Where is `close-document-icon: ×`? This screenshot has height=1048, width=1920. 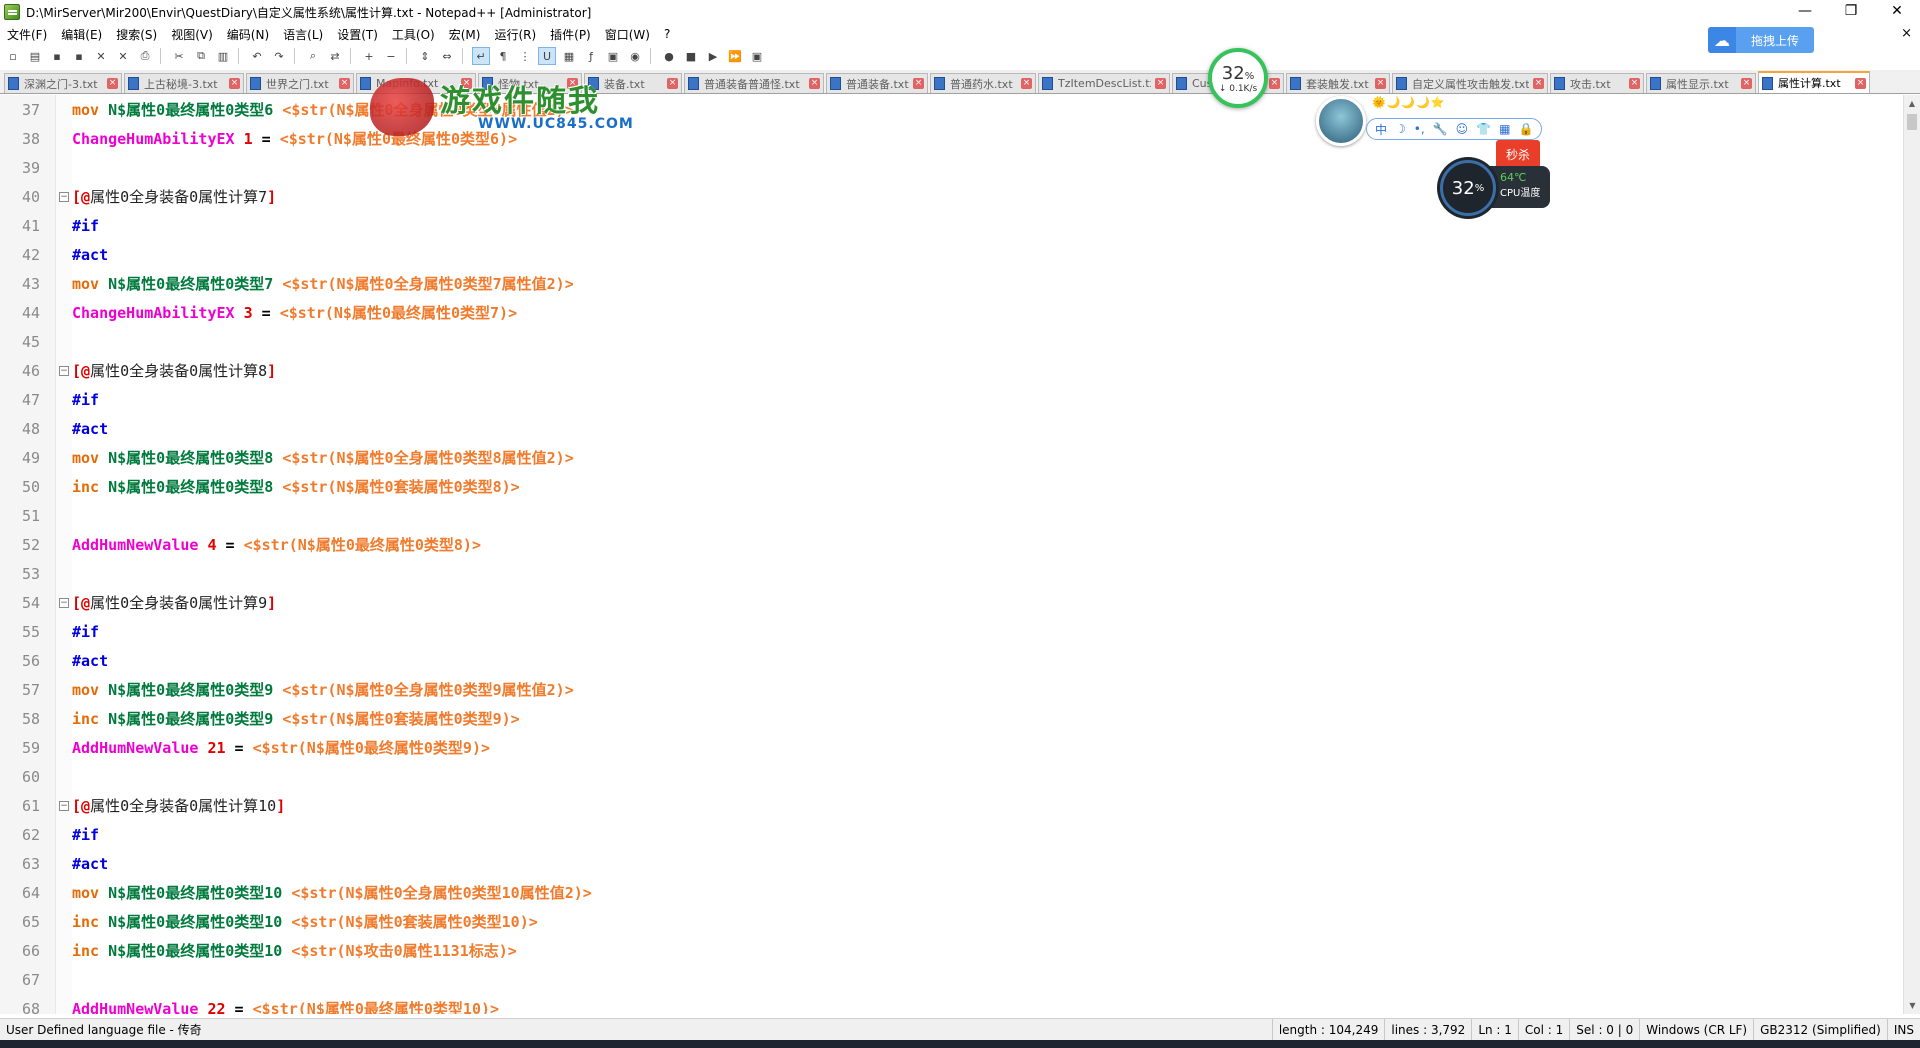 close-document-icon: × is located at coordinates (1906, 33).